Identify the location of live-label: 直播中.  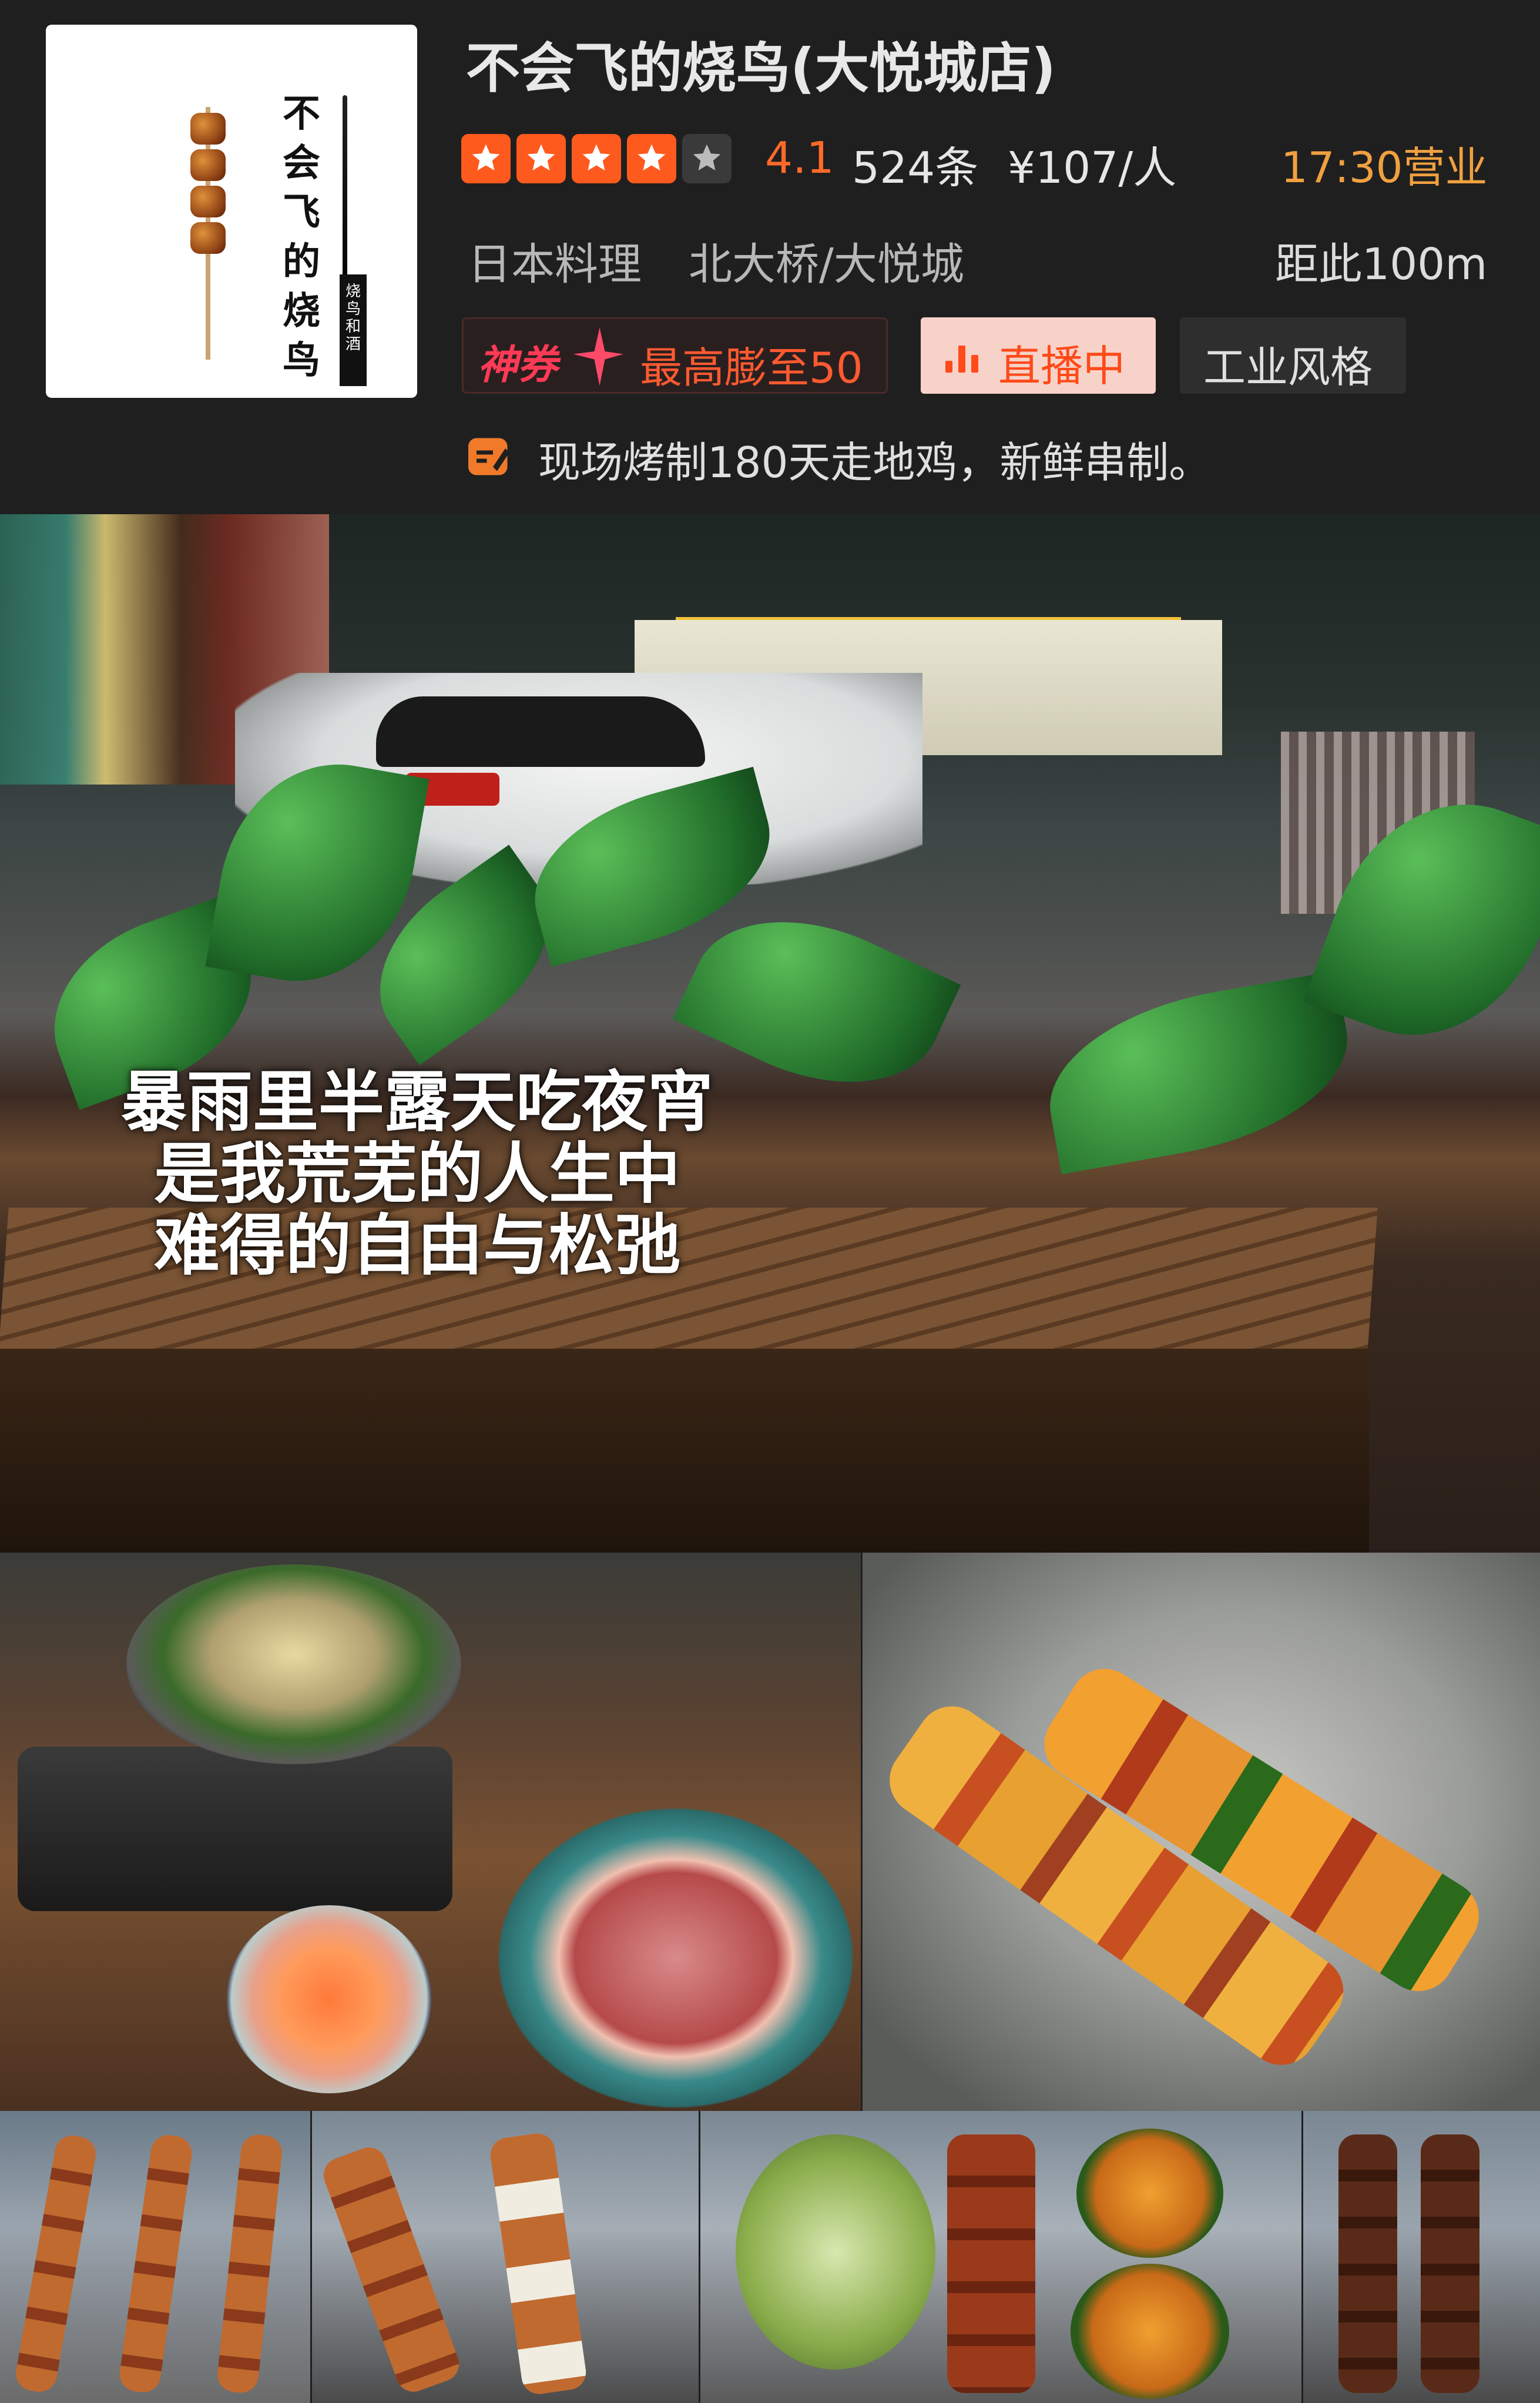
(1062, 366).